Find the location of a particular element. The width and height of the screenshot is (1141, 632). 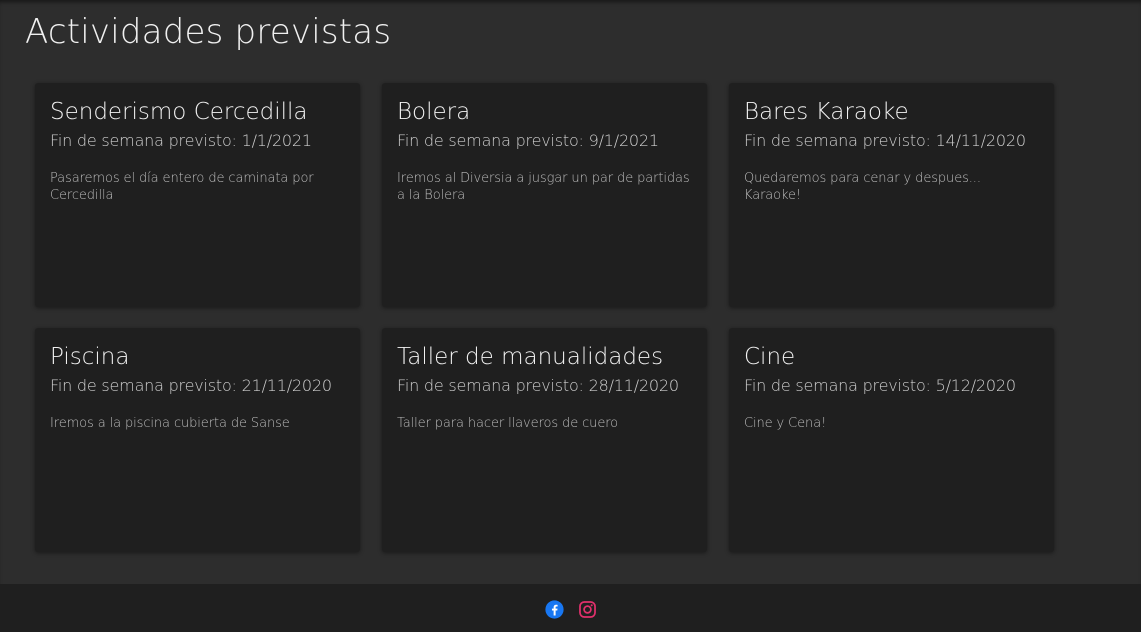

activity-description: Cine y Cena! is located at coordinates (785, 423).